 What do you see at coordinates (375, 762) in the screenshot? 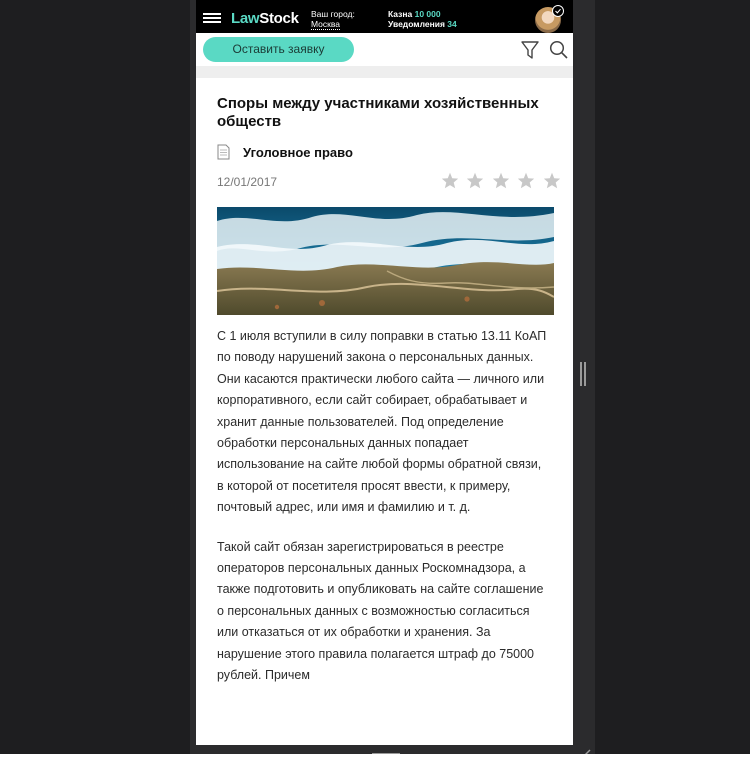
I see `page-bottom-strip` at bounding box center [375, 762].